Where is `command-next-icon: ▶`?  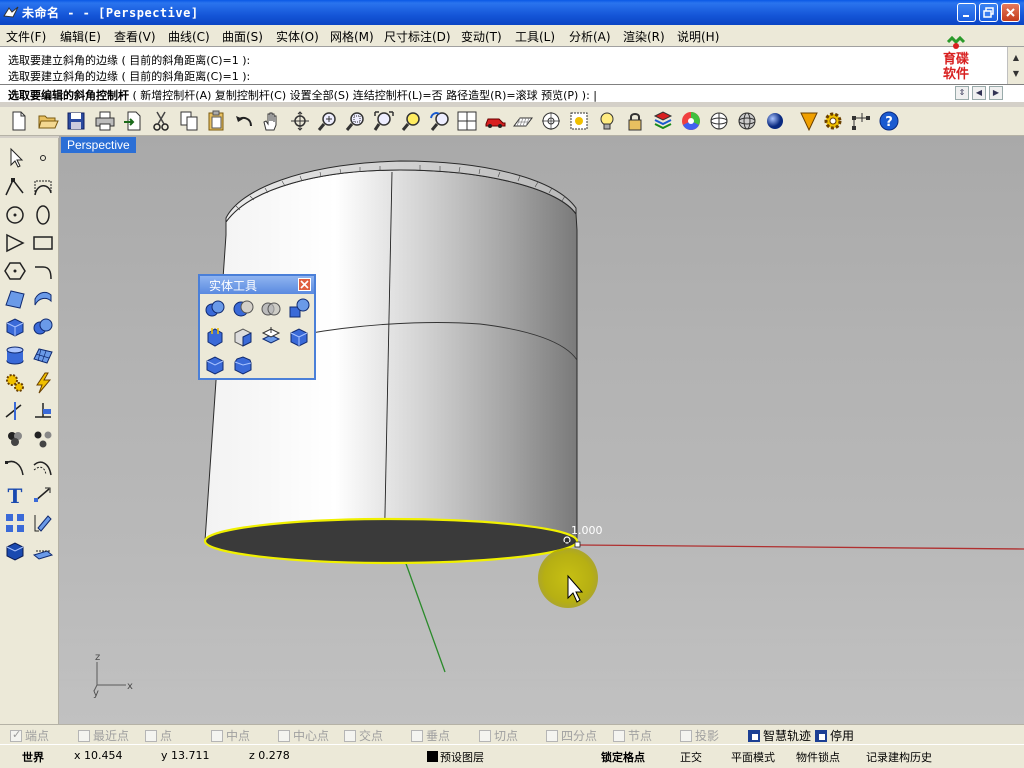 command-next-icon: ▶ is located at coordinates (996, 93).